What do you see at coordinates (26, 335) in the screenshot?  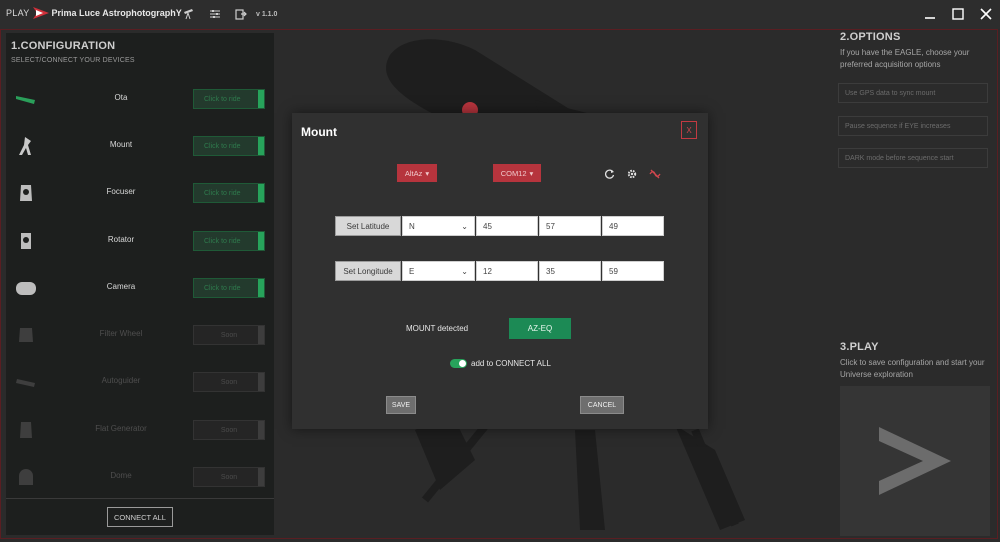 I see `filter-wheel-icon` at bounding box center [26, 335].